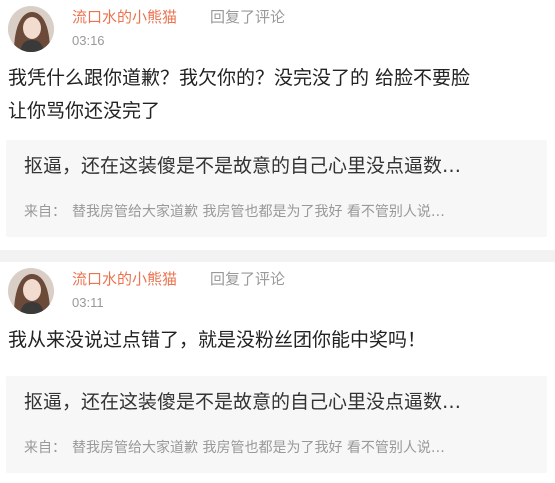  What do you see at coordinates (88, 40) in the screenshot?
I see `timestamp: 03:16` at bounding box center [88, 40].